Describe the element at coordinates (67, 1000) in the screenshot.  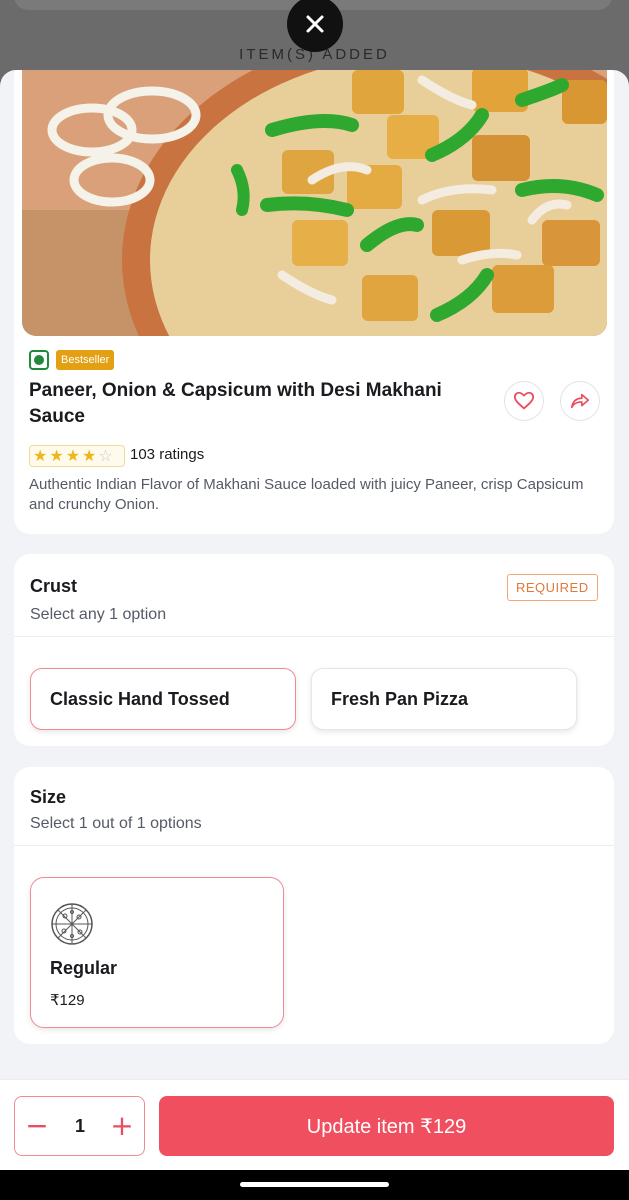
I see `size-price: ₹129` at that location.